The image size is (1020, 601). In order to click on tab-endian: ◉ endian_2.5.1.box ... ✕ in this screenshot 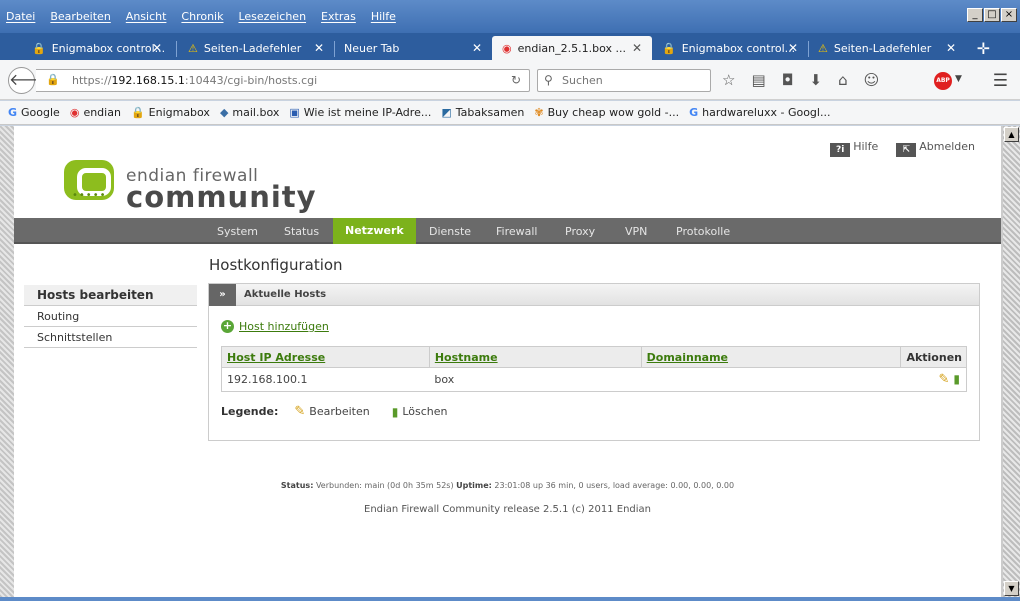, I will do `click(572, 48)`.